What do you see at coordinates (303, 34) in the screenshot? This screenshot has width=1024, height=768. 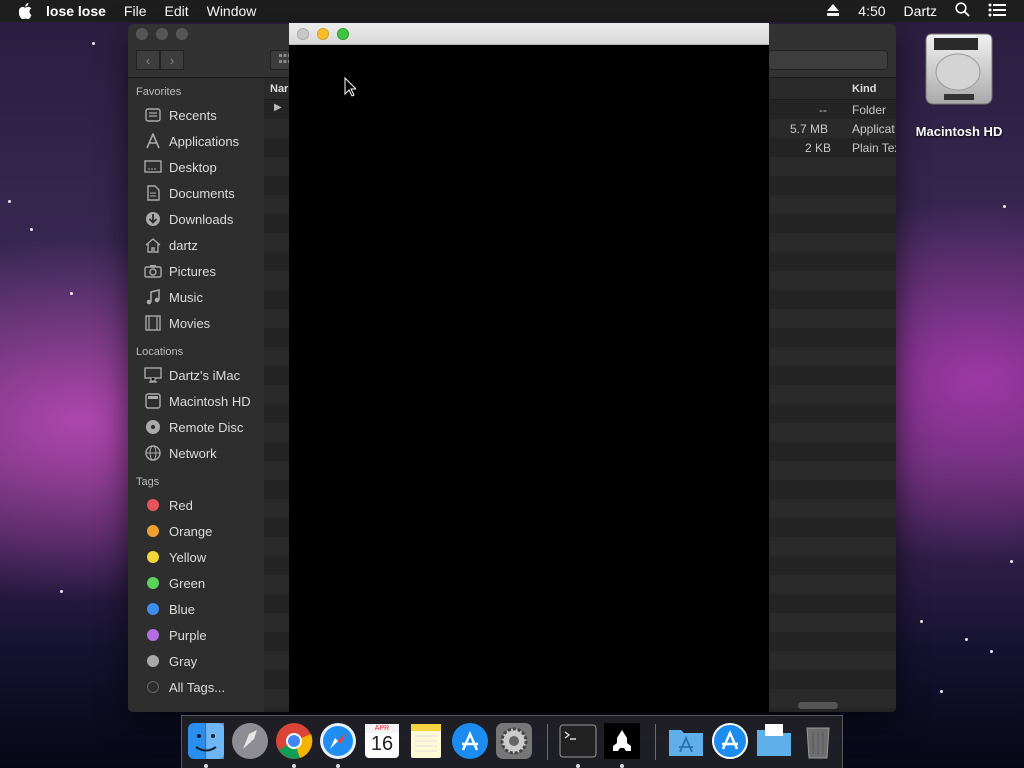 I see `close-button` at bounding box center [303, 34].